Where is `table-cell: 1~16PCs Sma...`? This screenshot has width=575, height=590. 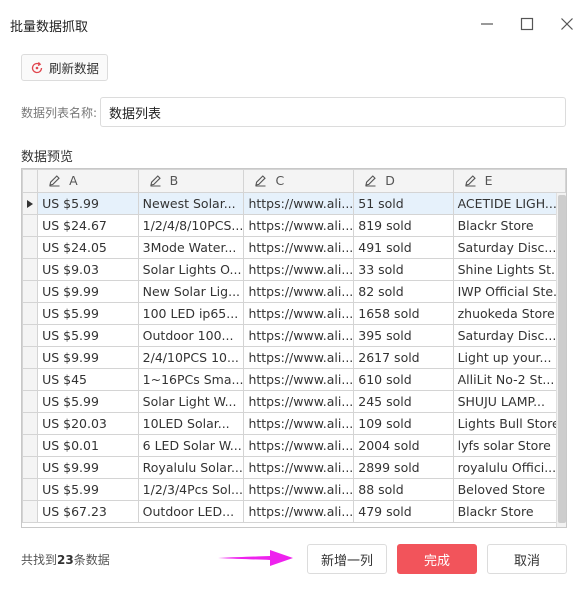
table-cell: 1~16PCs Sma... is located at coordinates (191, 379).